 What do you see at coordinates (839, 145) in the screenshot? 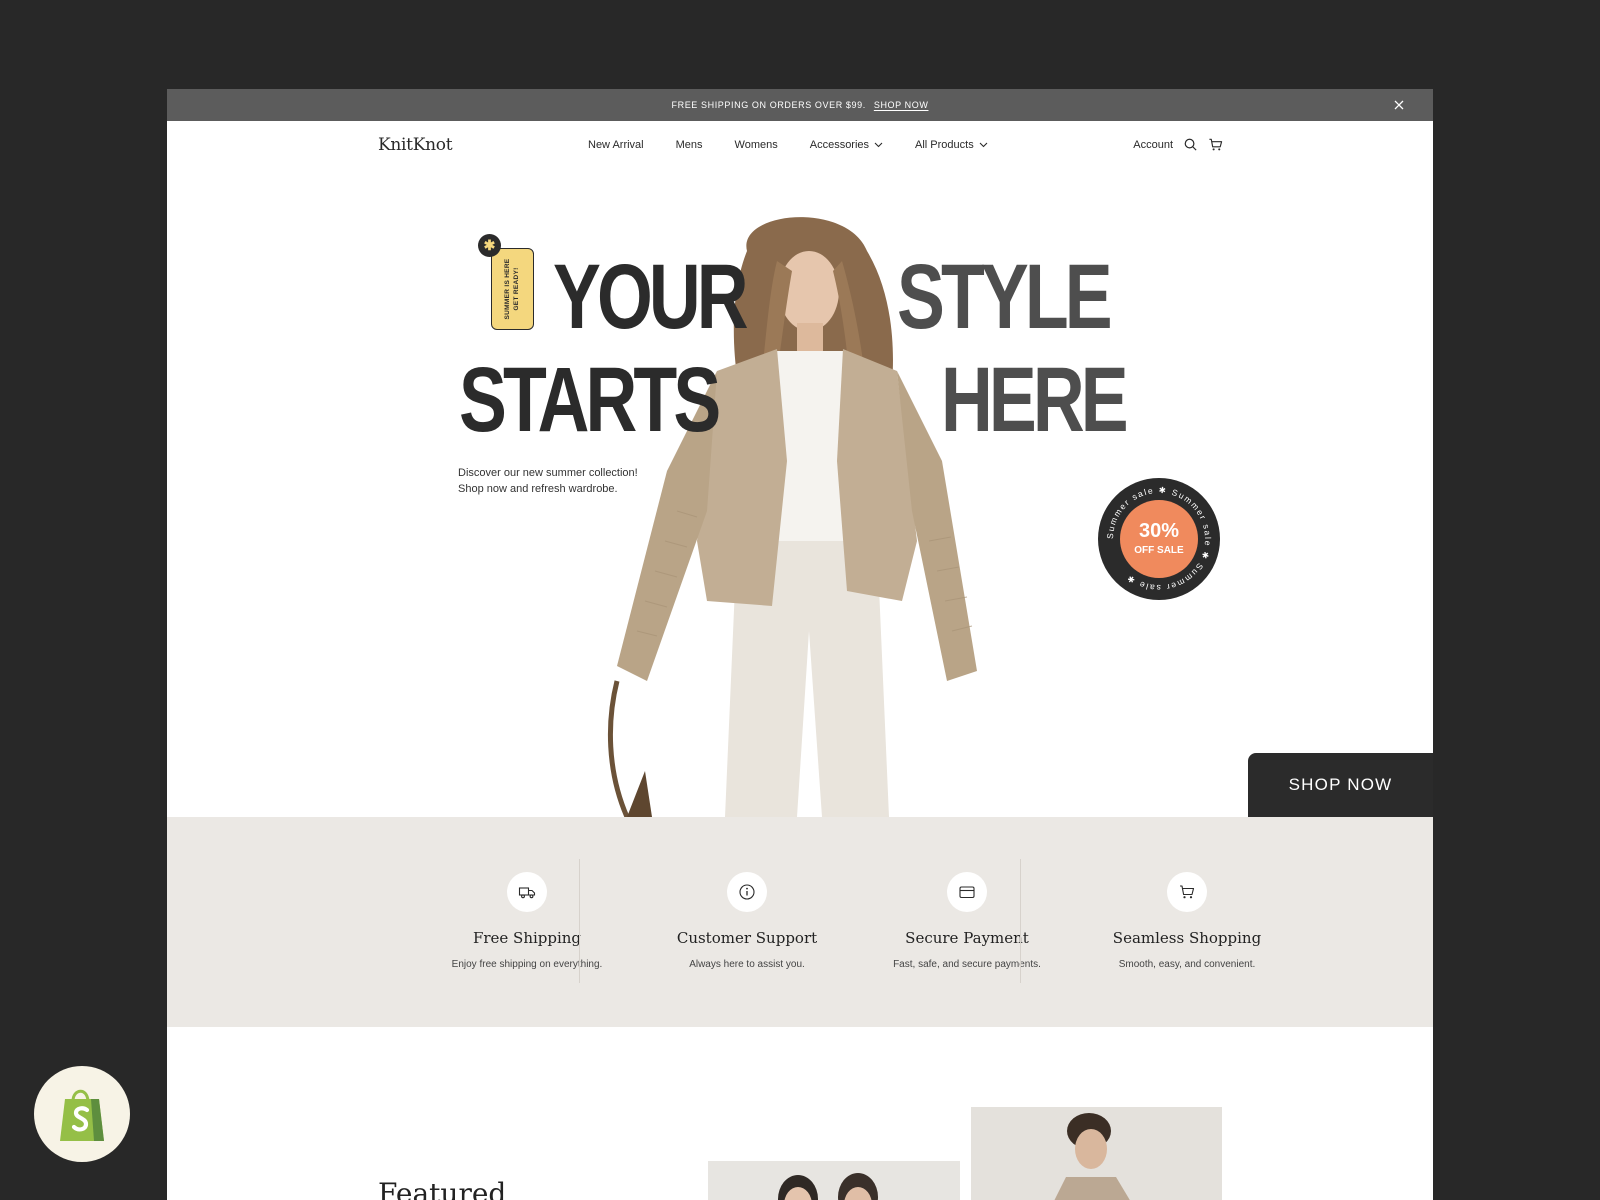
I see `nav-label: Accessories` at bounding box center [839, 145].